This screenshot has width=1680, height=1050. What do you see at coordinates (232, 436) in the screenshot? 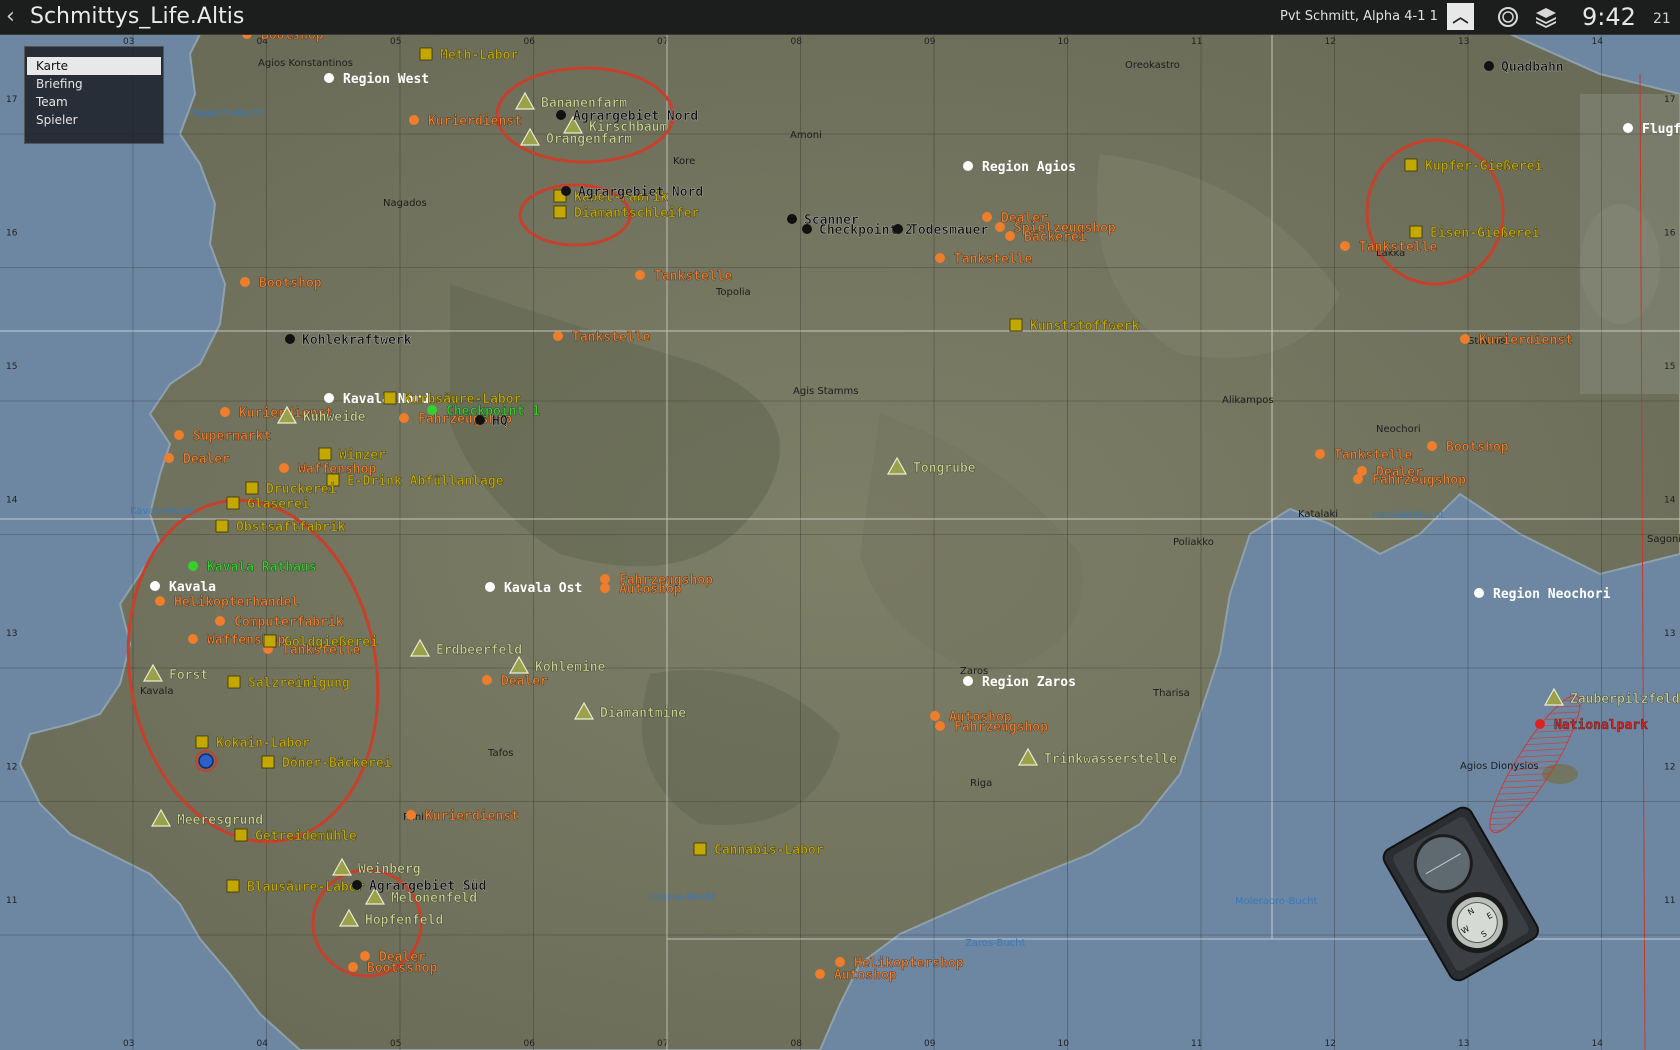
I see `shop-marker-label: Supermarkt` at bounding box center [232, 436].